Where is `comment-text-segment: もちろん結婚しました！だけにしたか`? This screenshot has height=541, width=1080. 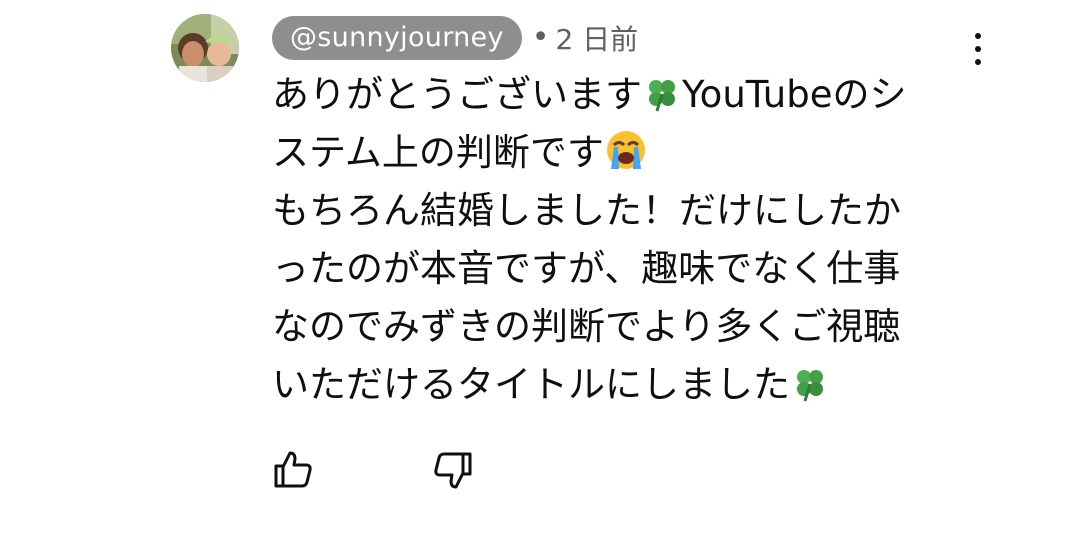 comment-text-segment: もちろん結婚しました！だけにしたか is located at coordinates (586, 210).